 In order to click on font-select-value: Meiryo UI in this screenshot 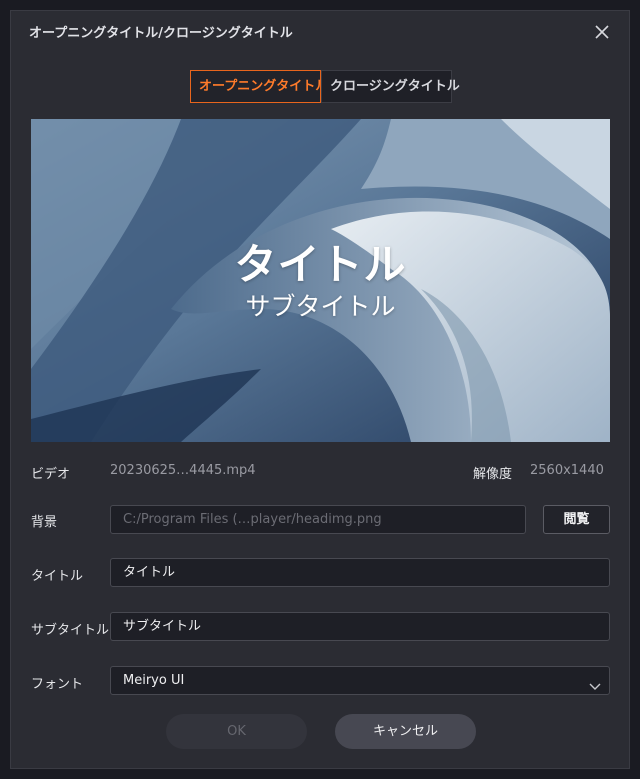, I will do `click(154, 680)`.